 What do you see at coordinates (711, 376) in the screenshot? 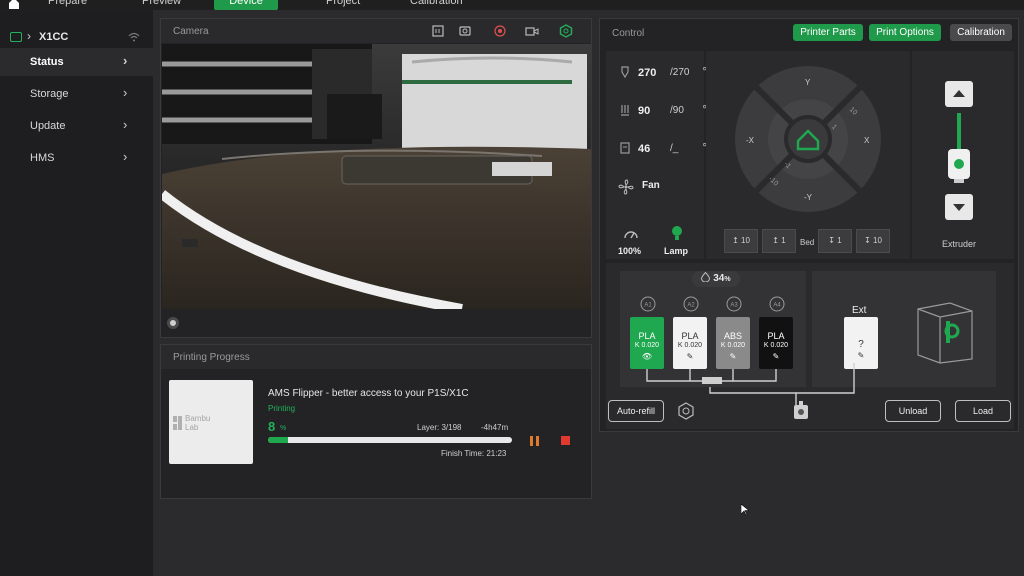
I see `ams-filament-paths` at bounding box center [711, 376].